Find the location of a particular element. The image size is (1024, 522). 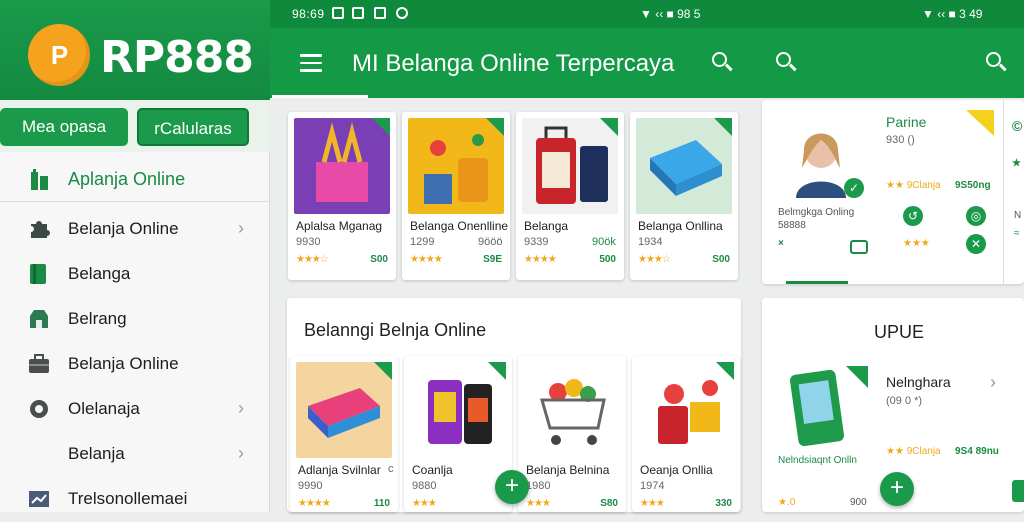

store-icon is located at coordinates (39, 319).